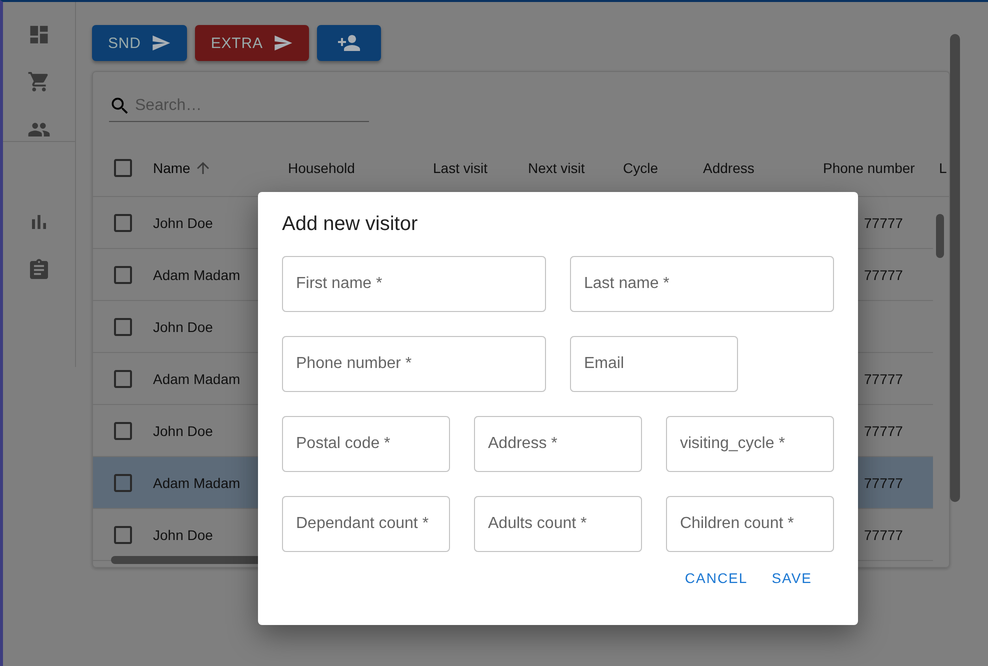 The height and width of the screenshot is (666, 988). I want to click on input-field: Email, so click(654, 364).